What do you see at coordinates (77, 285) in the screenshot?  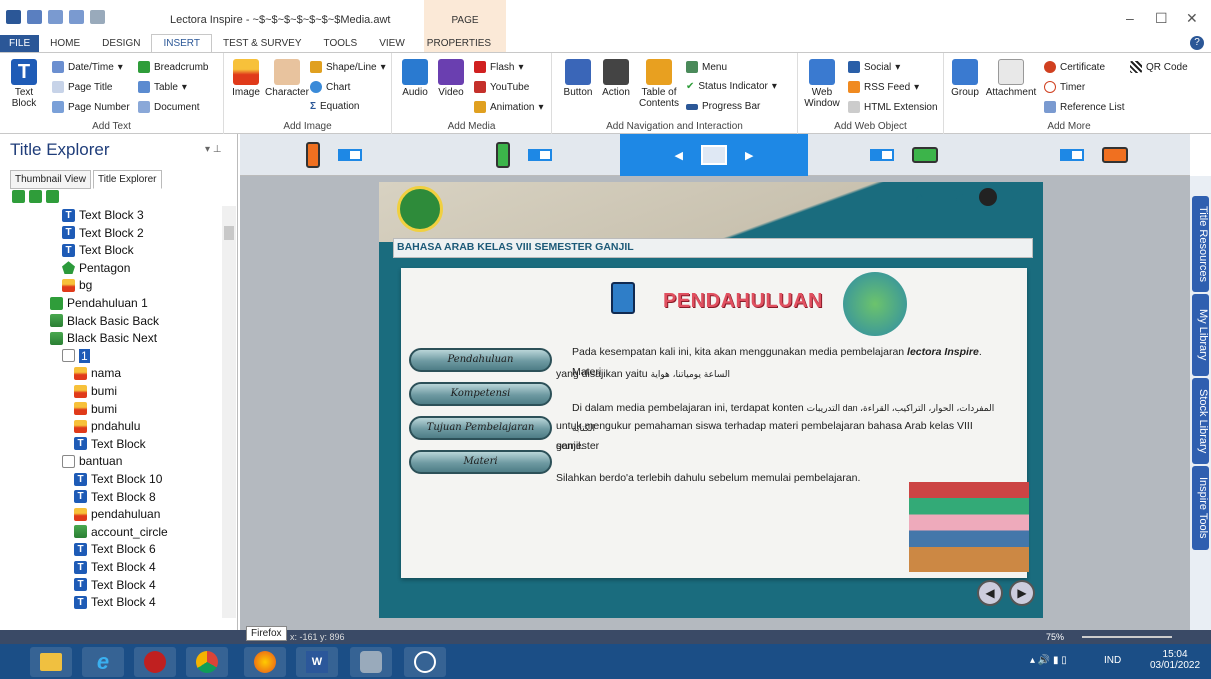 I see `tree-item: bg` at bounding box center [77, 285].